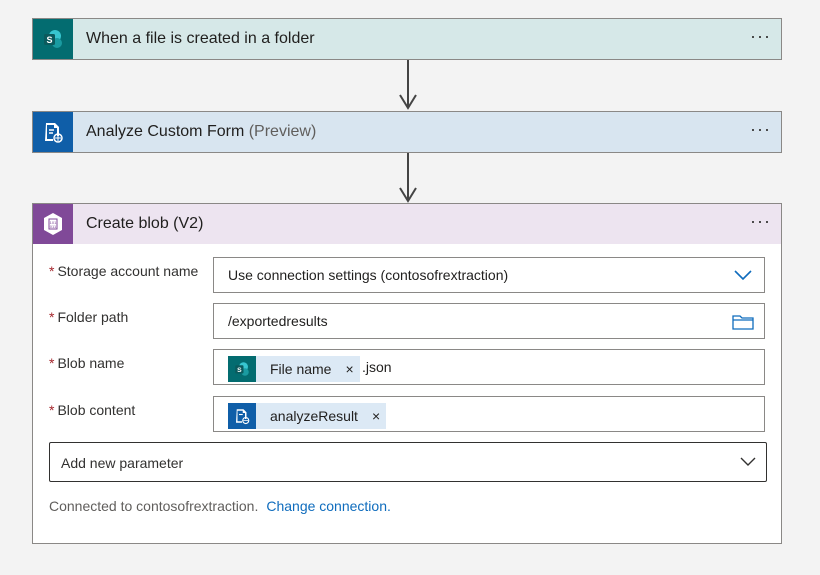  Describe the element at coordinates (407, 224) in the screenshot. I see `create-blob-step-header: 101 011 Create blob (V2) ···` at that location.